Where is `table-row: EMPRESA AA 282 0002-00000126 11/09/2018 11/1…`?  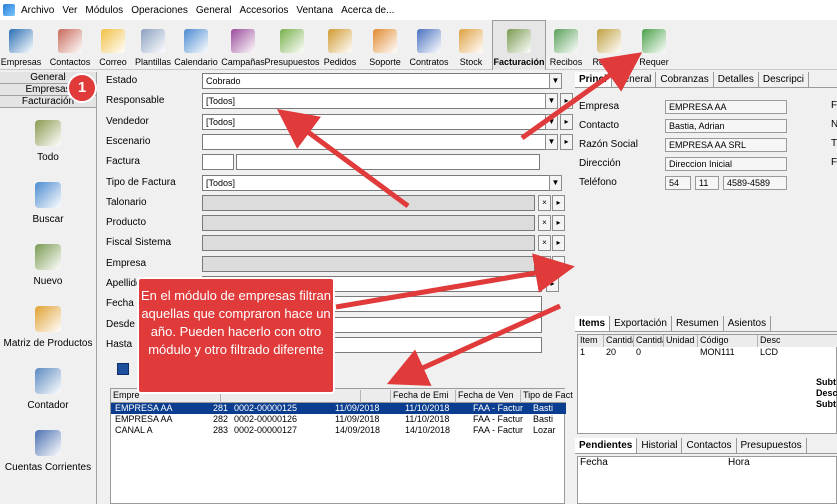 table-row: EMPRESA AA 282 0002-00000126 11/09/2018 11/1… is located at coordinates (338, 419).